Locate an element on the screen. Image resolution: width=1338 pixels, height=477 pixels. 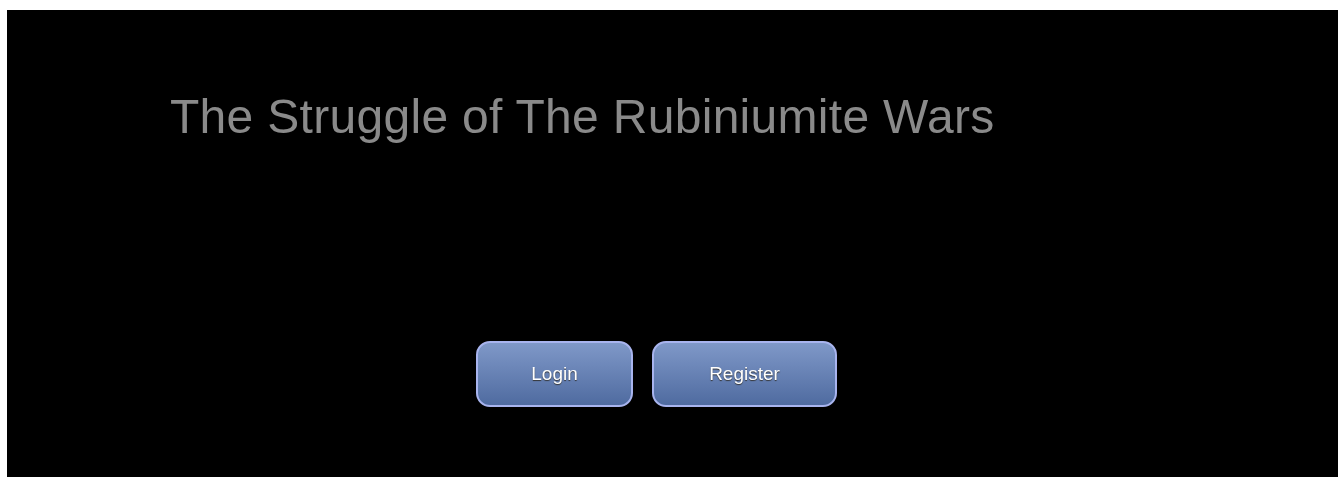
register-button: Register is located at coordinates (744, 374).